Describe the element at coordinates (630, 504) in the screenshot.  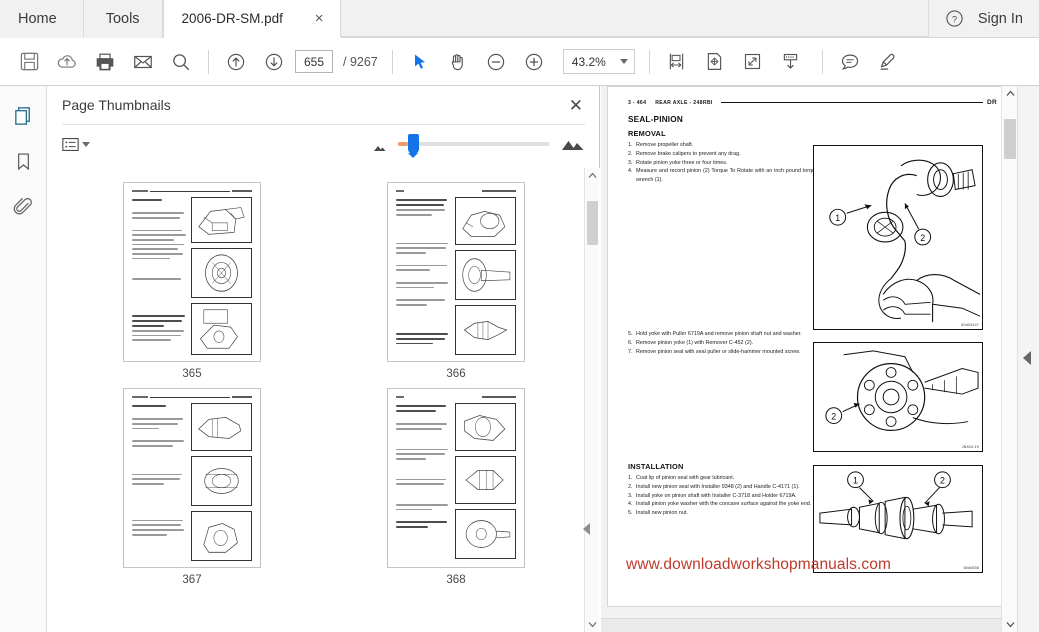
I see `step-number: 4.` at that location.